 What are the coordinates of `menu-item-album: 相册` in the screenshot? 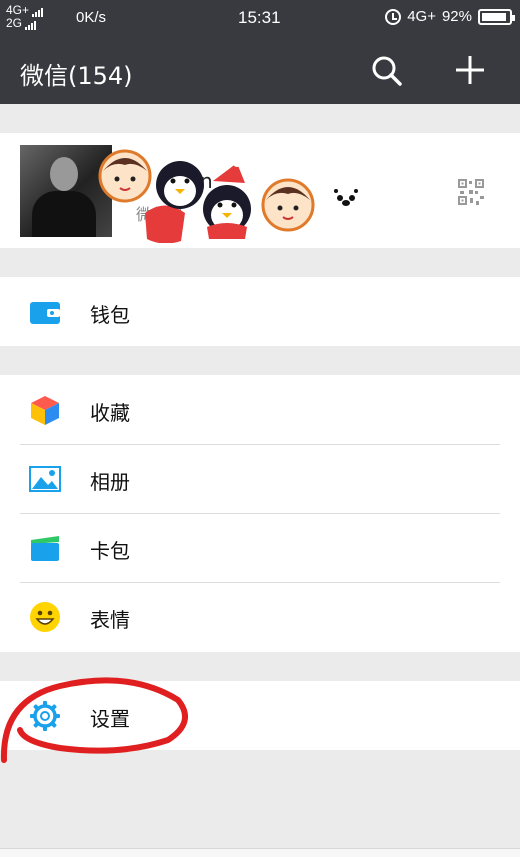 It's located at (260, 478).